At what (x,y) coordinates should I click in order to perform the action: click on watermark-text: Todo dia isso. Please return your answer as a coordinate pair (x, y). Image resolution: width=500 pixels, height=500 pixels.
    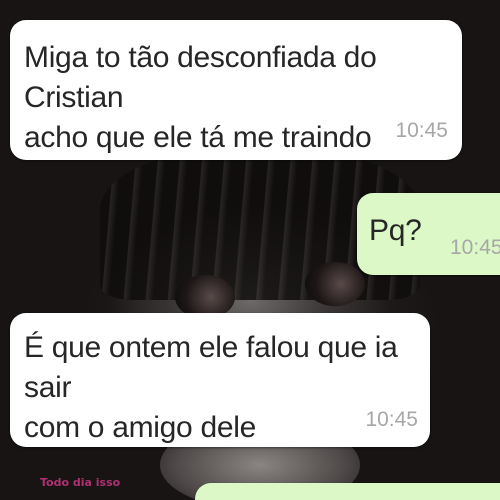
    Looking at the image, I should click on (80, 482).